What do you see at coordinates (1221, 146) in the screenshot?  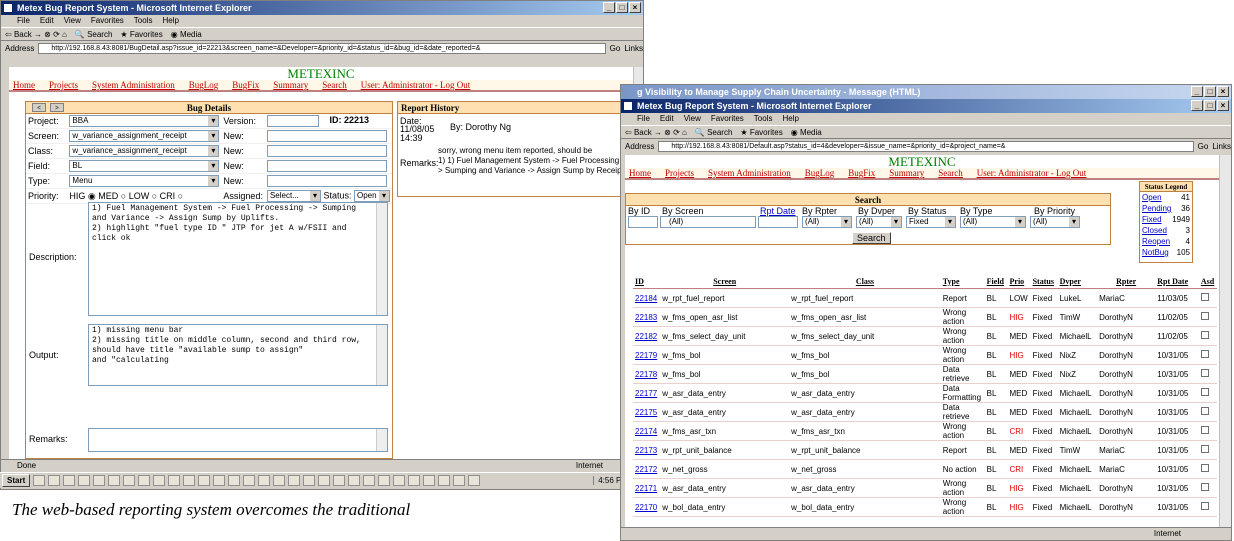 I see `links-label: Links` at bounding box center [1221, 146].